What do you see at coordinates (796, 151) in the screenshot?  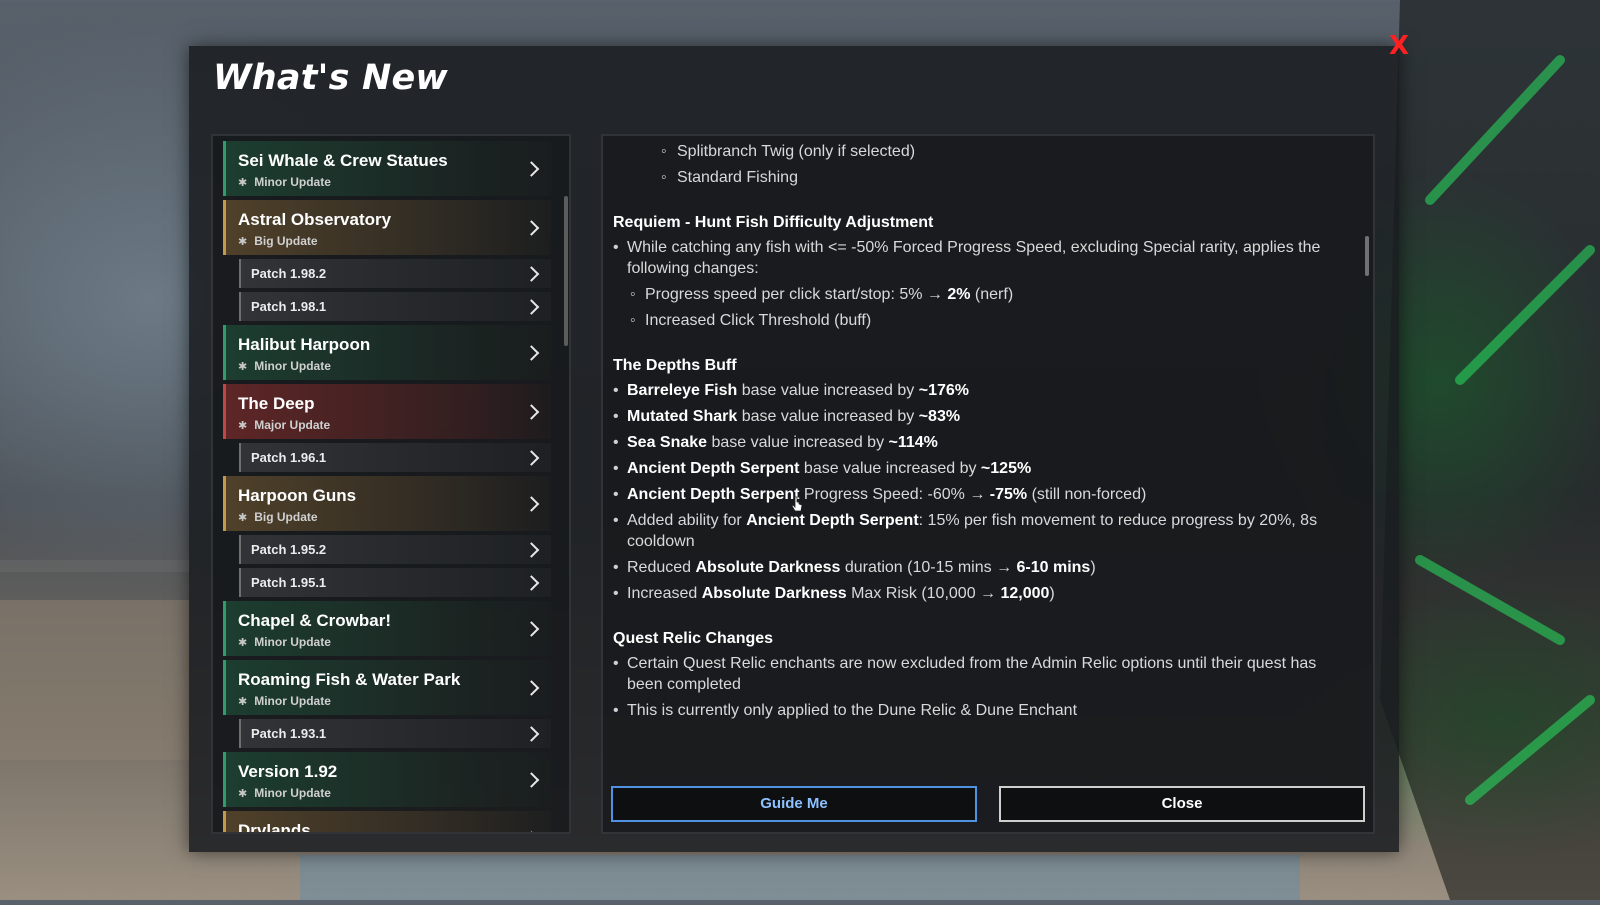 I see `bullet-text: Splitbranch Twig (only if selected)` at bounding box center [796, 151].